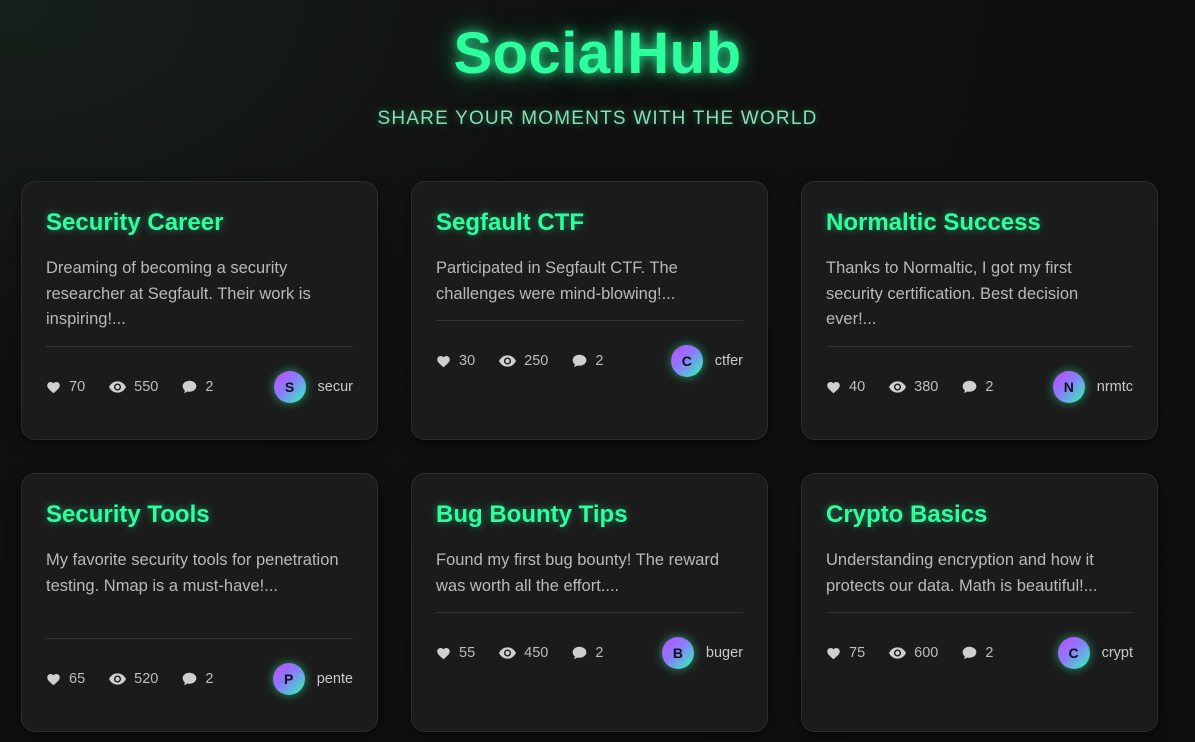 The image size is (1195, 742). What do you see at coordinates (335, 387) in the screenshot?
I see `author-name: secur` at bounding box center [335, 387].